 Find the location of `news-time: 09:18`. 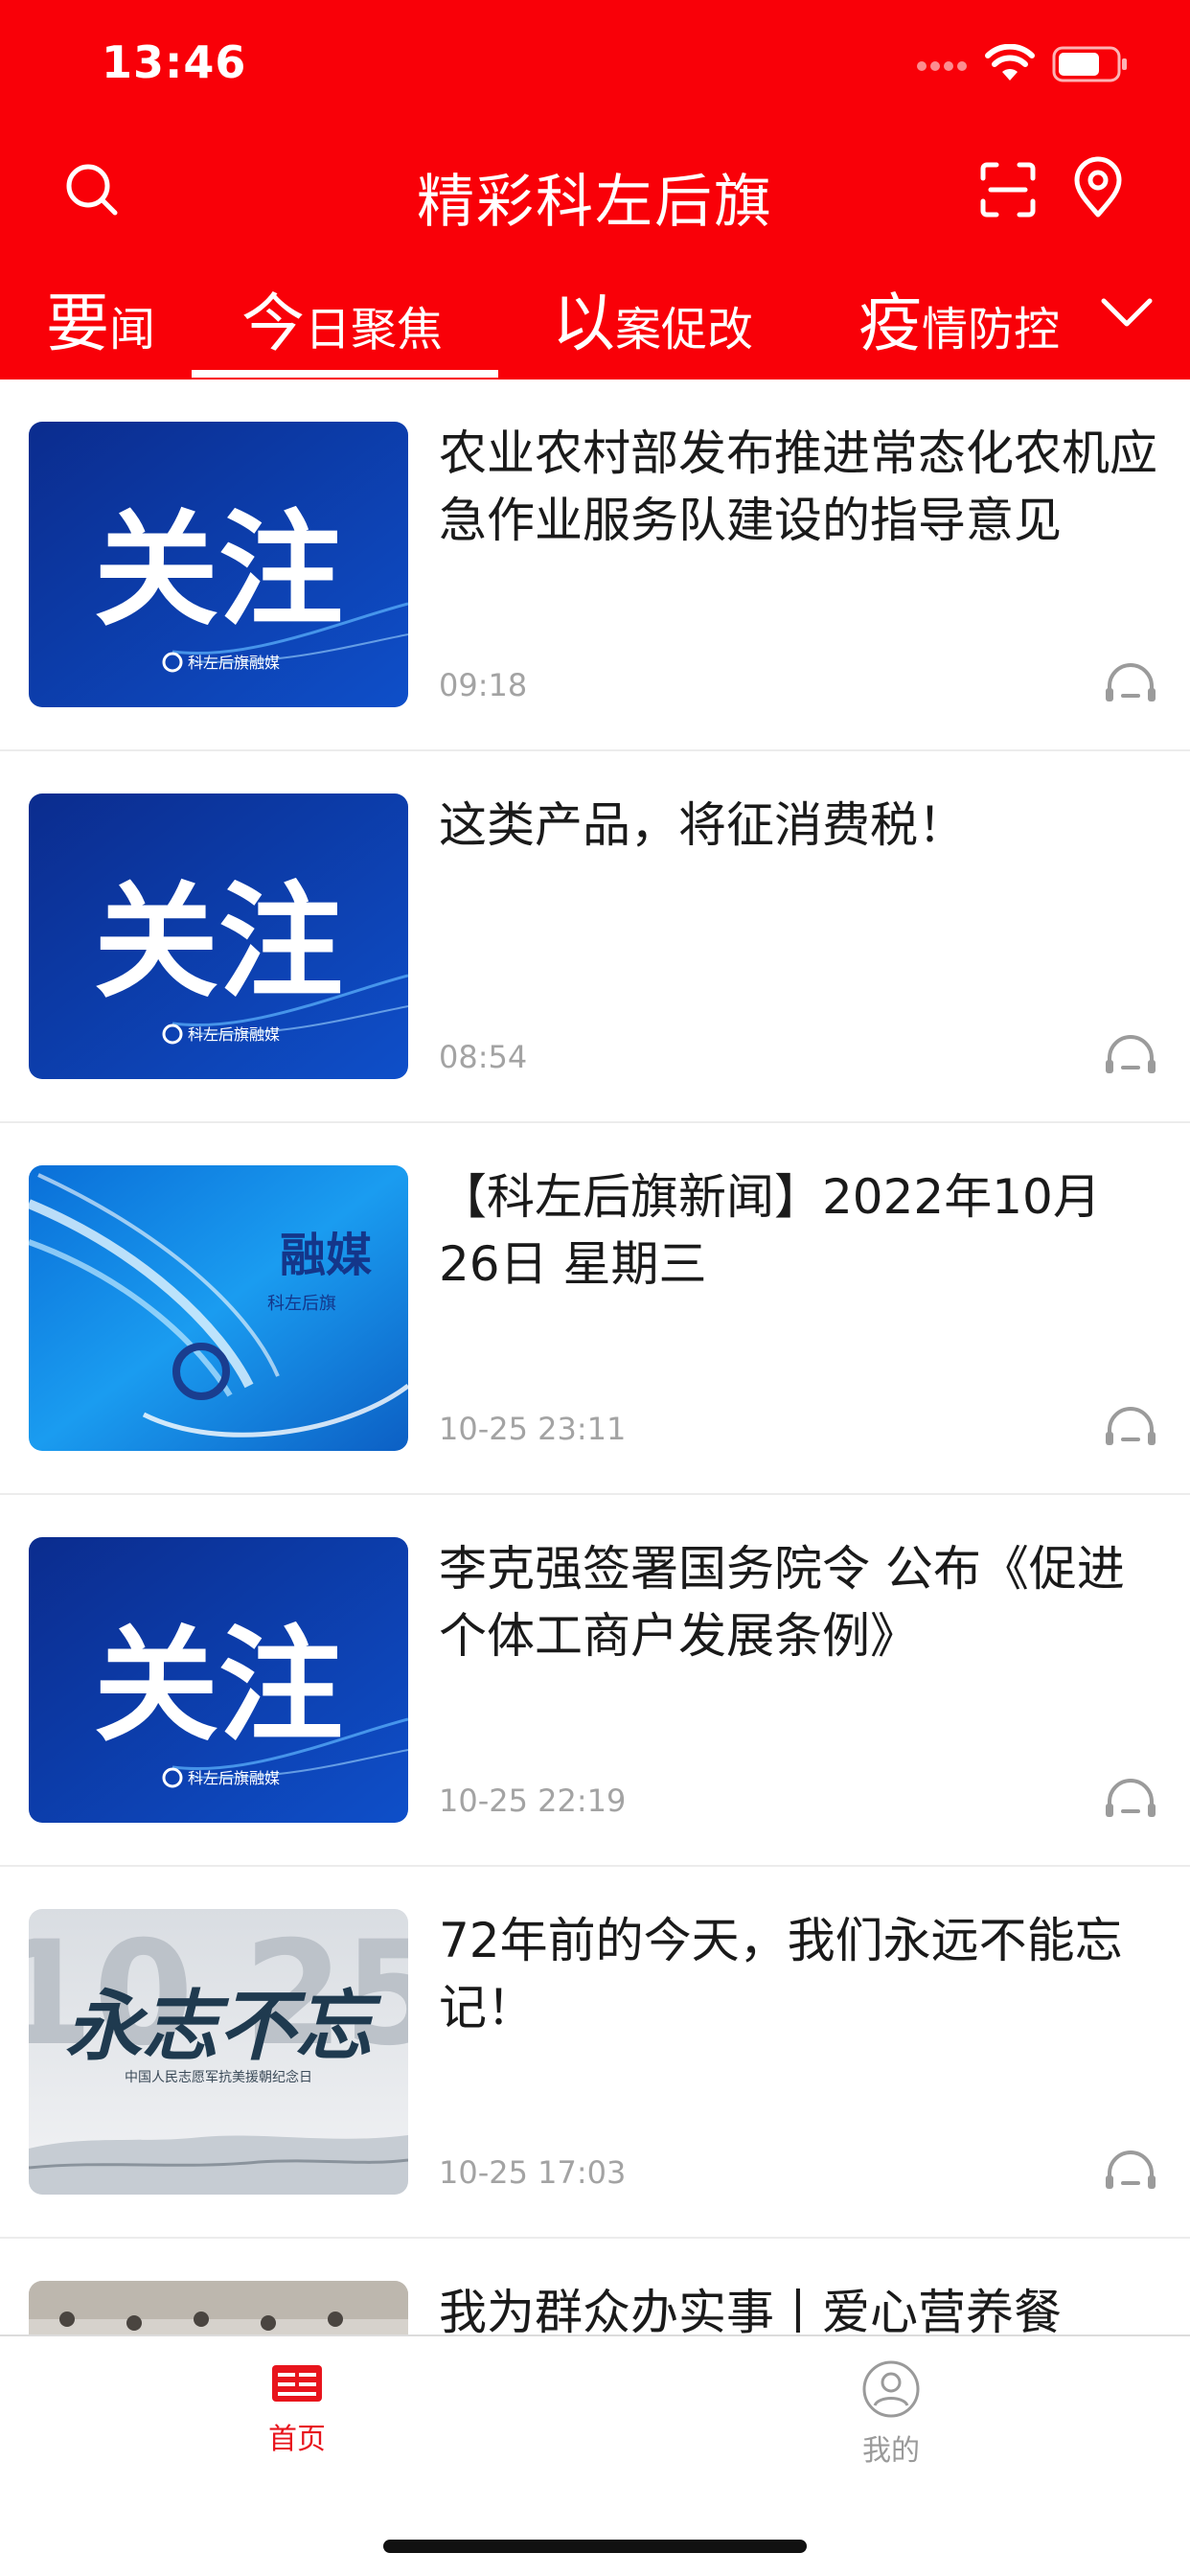

news-time: 09:18 is located at coordinates (484, 685).